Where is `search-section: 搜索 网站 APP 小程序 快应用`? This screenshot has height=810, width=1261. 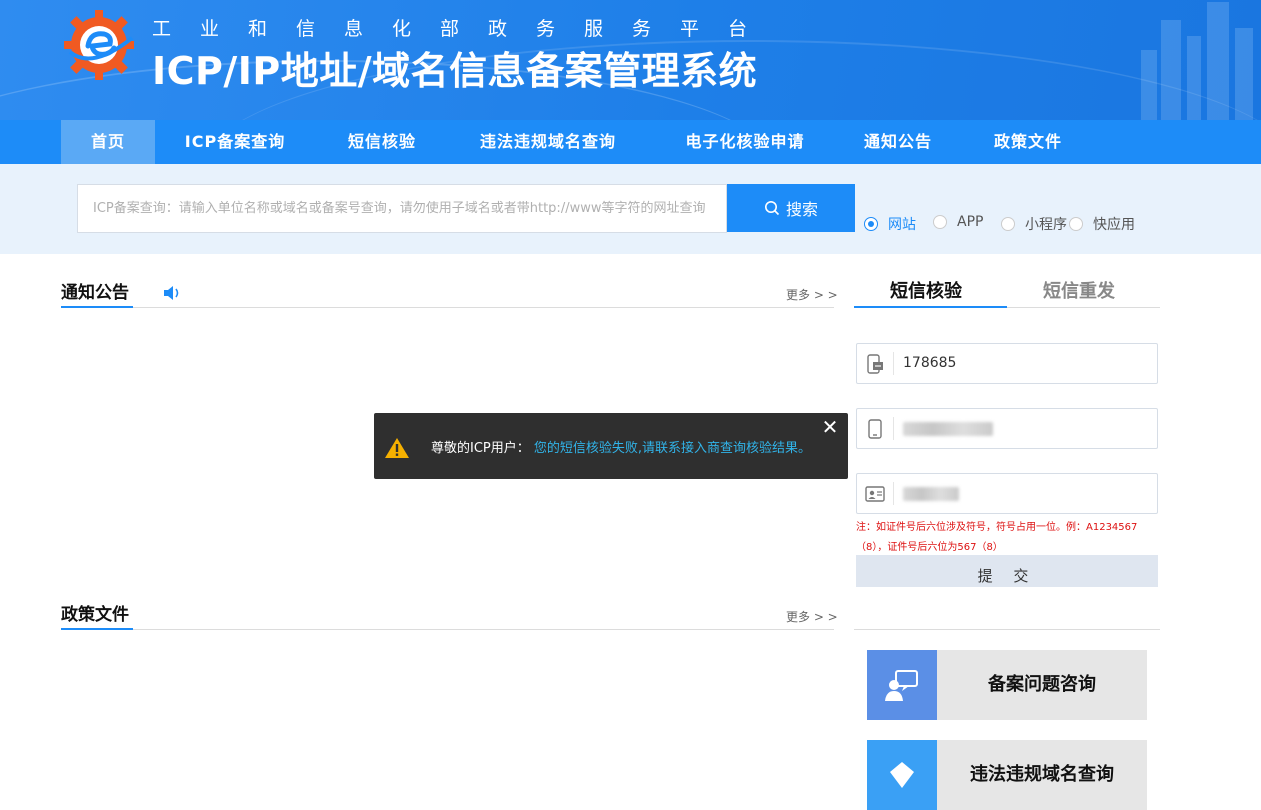
search-section: 搜索 网站 APP 小程序 快应用 is located at coordinates (630, 209).